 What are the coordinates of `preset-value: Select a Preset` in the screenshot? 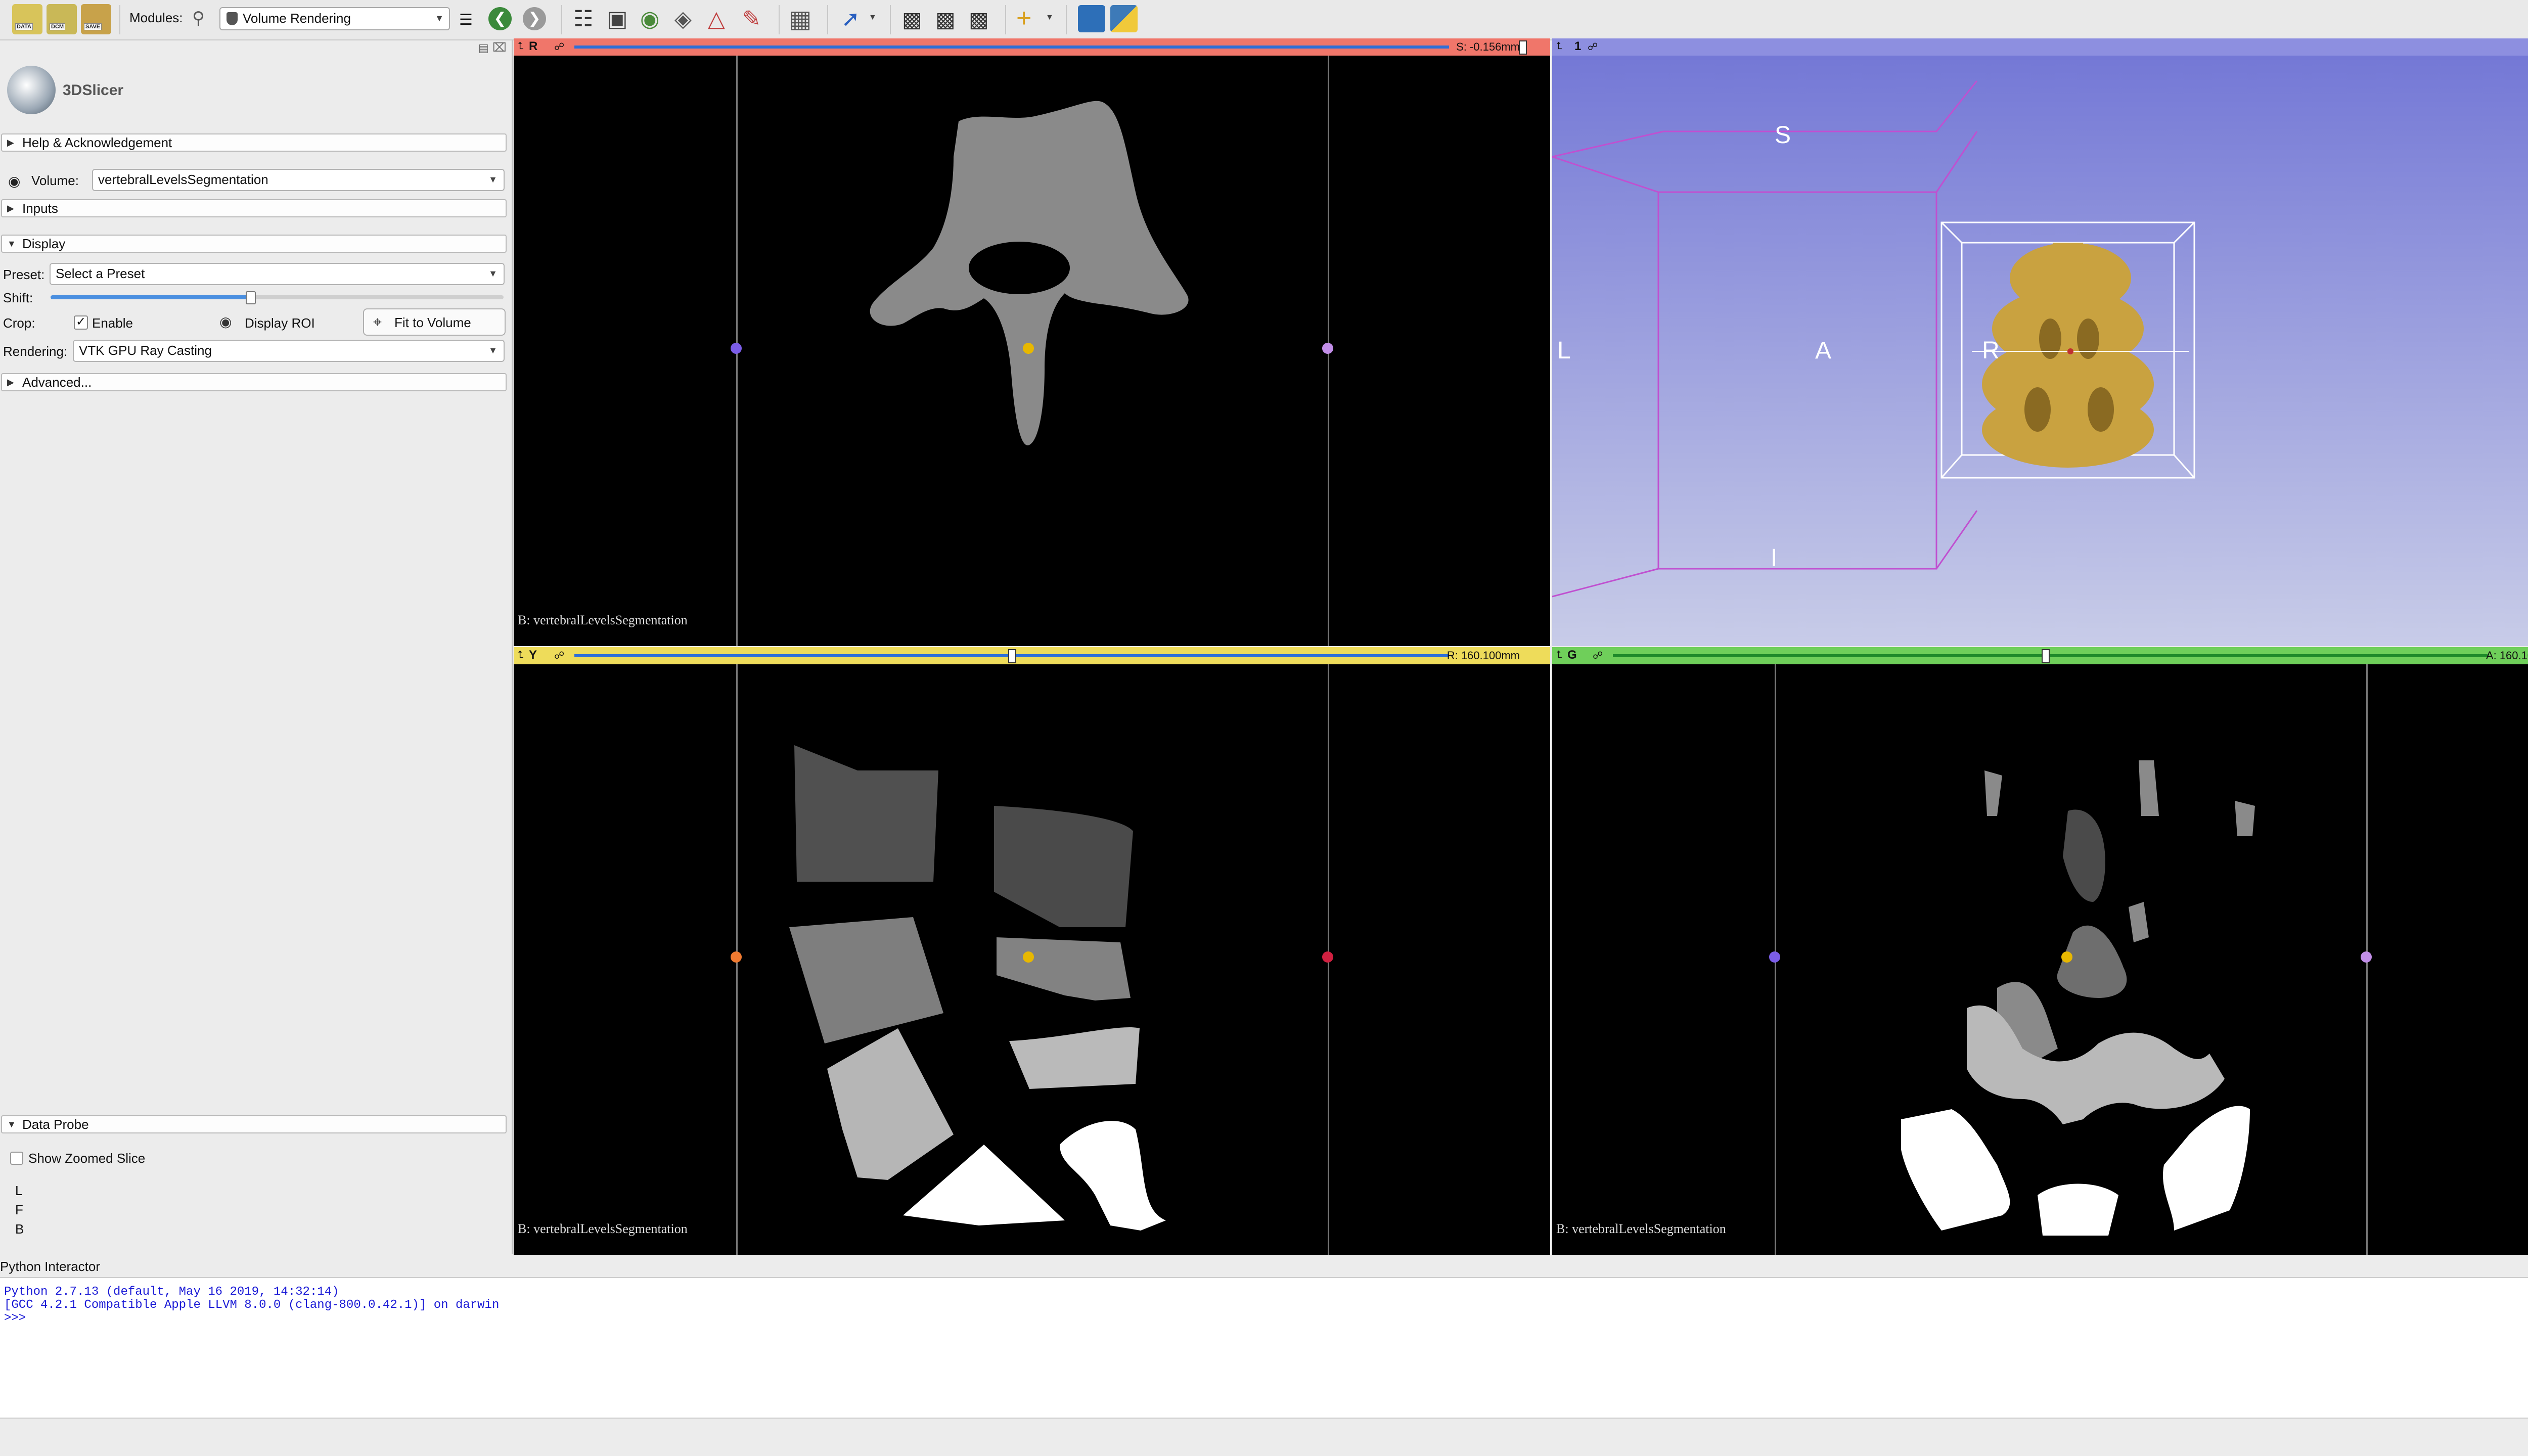 It's located at (101, 273).